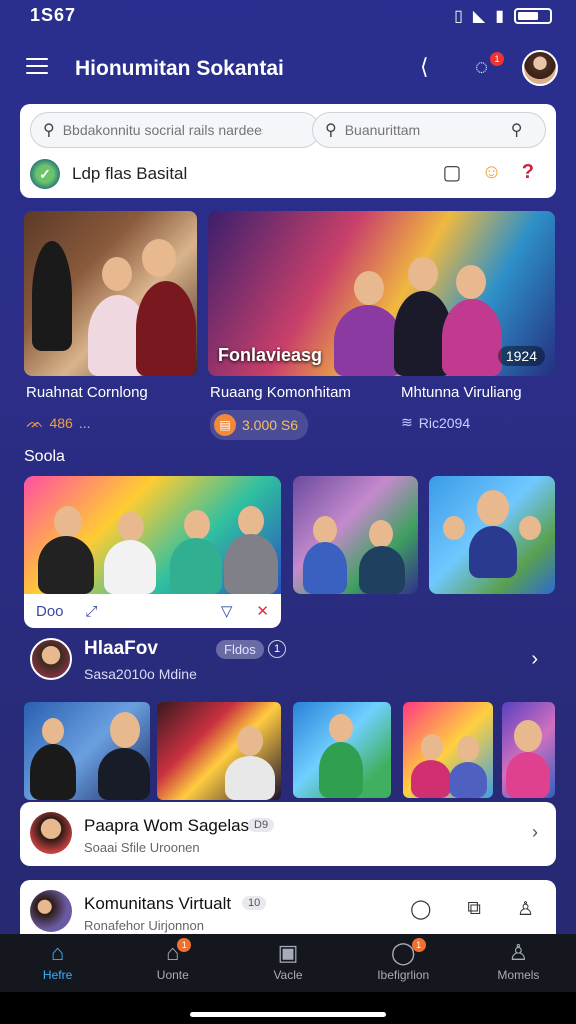 Image resolution: width=576 pixels, height=1024 pixels. Describe the element at coordinates (407, 422) in the screenshot. I see `list-icon: ≋` at that location.